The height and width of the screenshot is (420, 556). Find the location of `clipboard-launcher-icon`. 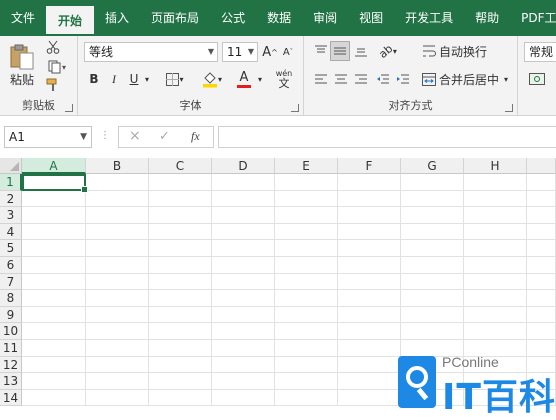

clipboard-launcher-icon is located at coordinates (69, 108).